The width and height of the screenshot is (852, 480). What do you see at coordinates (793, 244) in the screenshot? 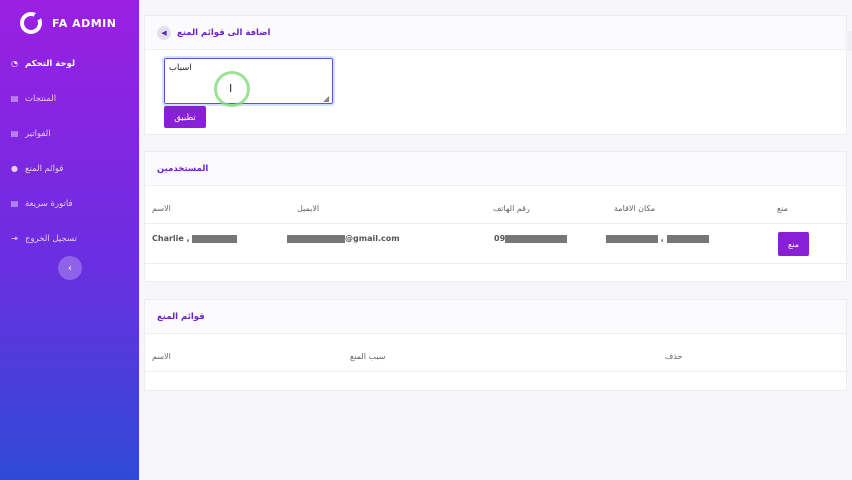
I see `block-user-button: منع` at bounding box center [793, 244].